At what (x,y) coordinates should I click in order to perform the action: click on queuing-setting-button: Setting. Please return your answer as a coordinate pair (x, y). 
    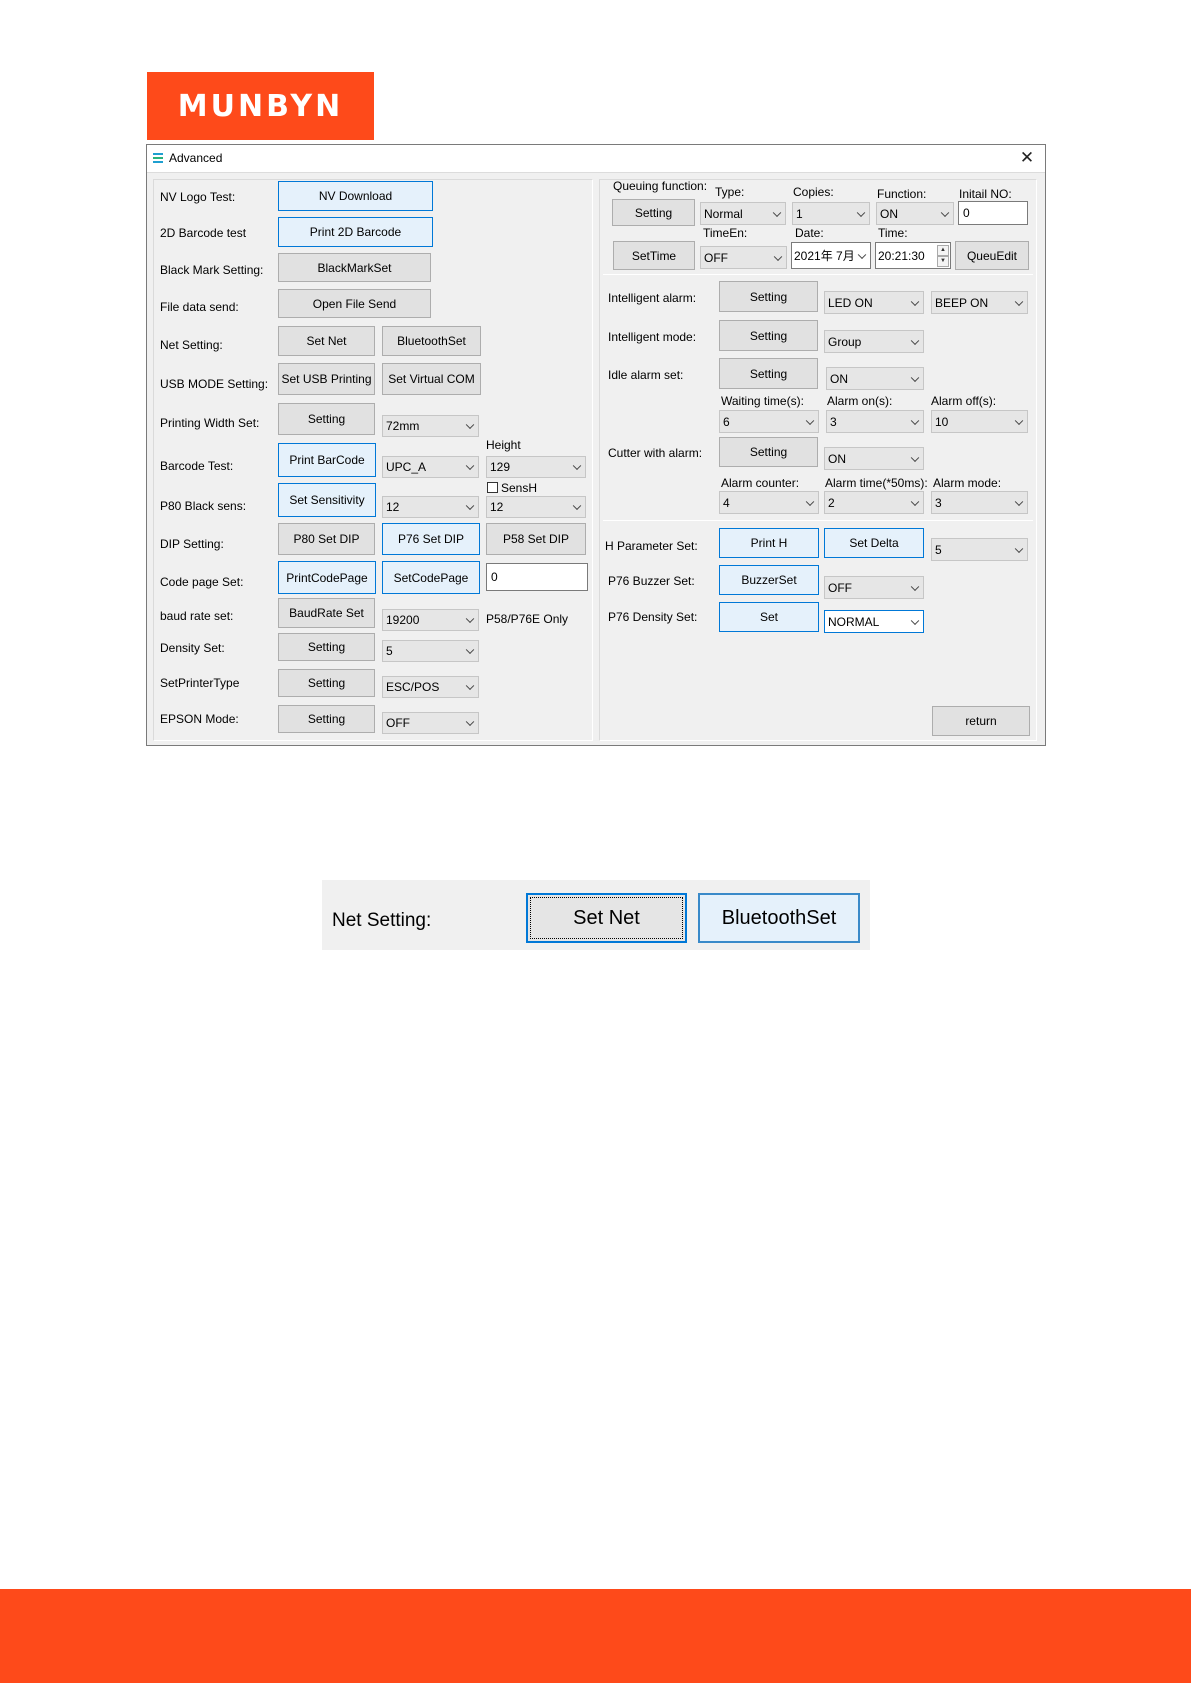
    Looking at the image, I should click on (653, 212).